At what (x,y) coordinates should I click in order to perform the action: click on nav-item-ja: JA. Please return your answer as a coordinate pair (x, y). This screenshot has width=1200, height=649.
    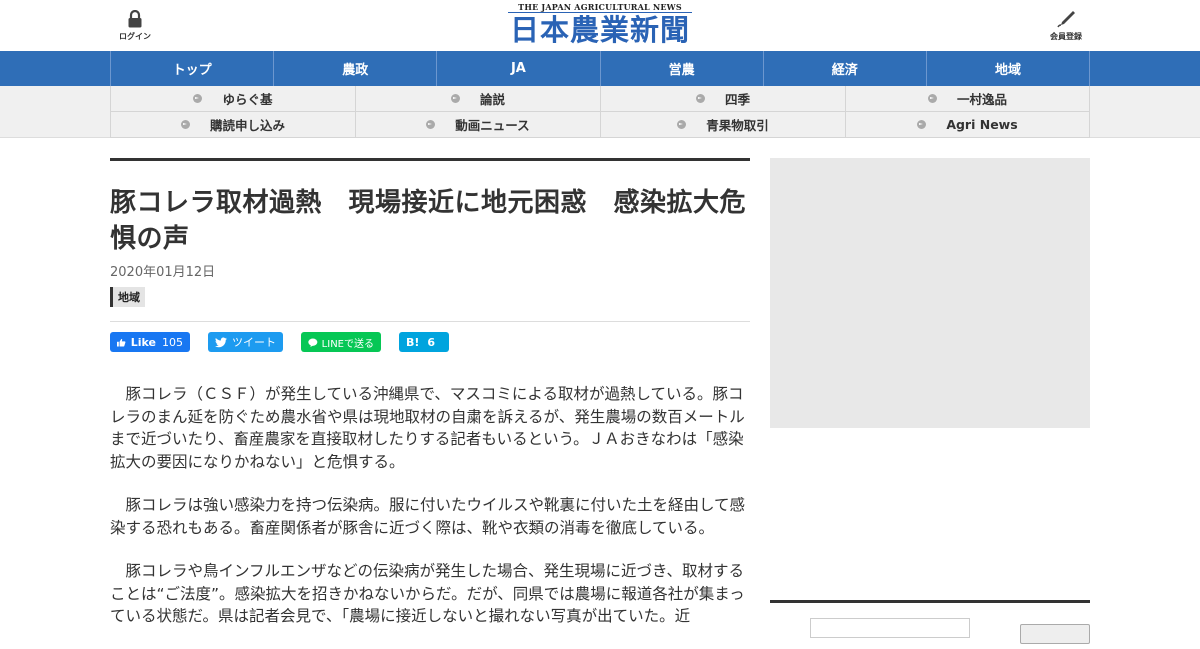
    Looking at the image, I should click on (517, 68).